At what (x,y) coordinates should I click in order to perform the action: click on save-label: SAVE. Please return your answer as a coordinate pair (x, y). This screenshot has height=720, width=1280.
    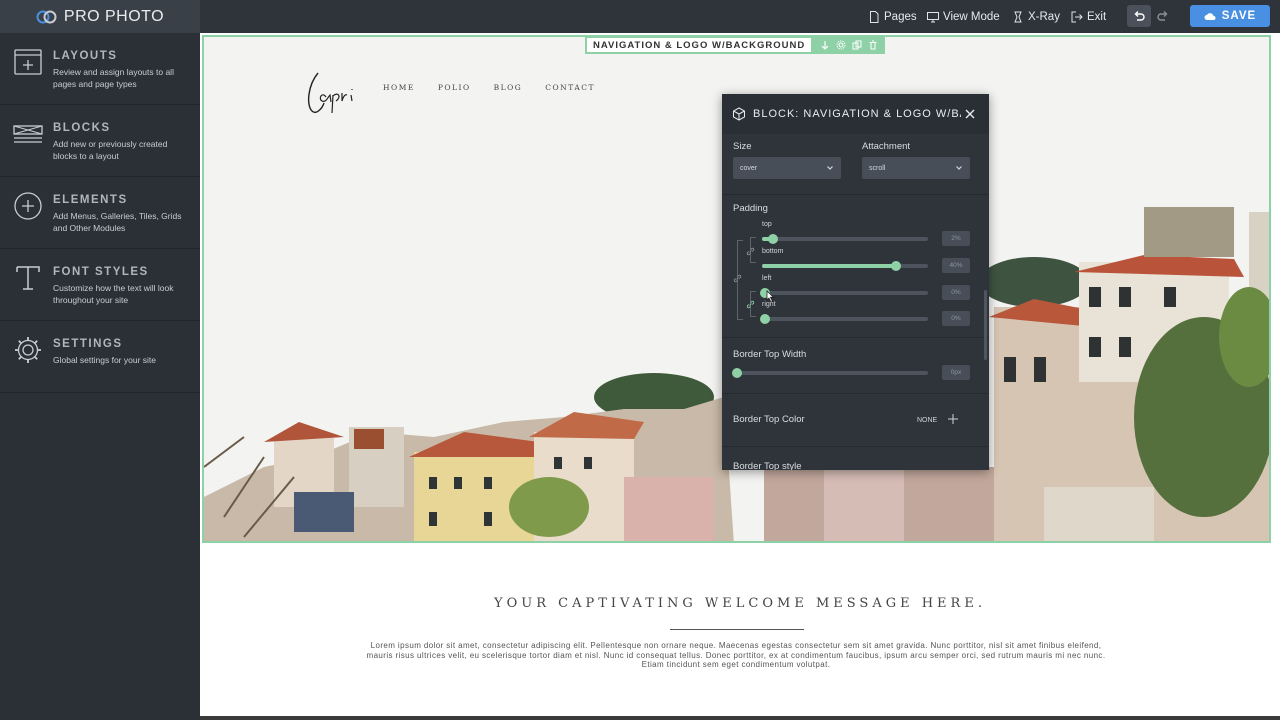
    Looking at the image, I should click on (1239, 16).